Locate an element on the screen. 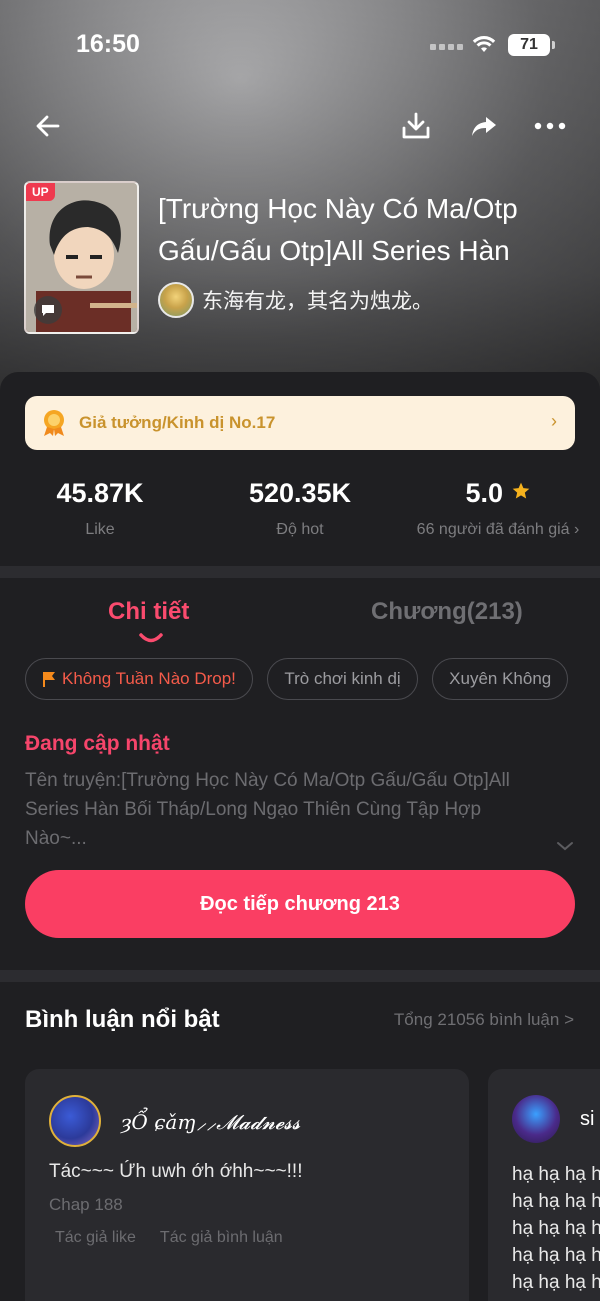 The width and height of the screenshot is (600, 1301). tag-item: Không Tuần Nào Drop! is located at coordinates (139, 679).